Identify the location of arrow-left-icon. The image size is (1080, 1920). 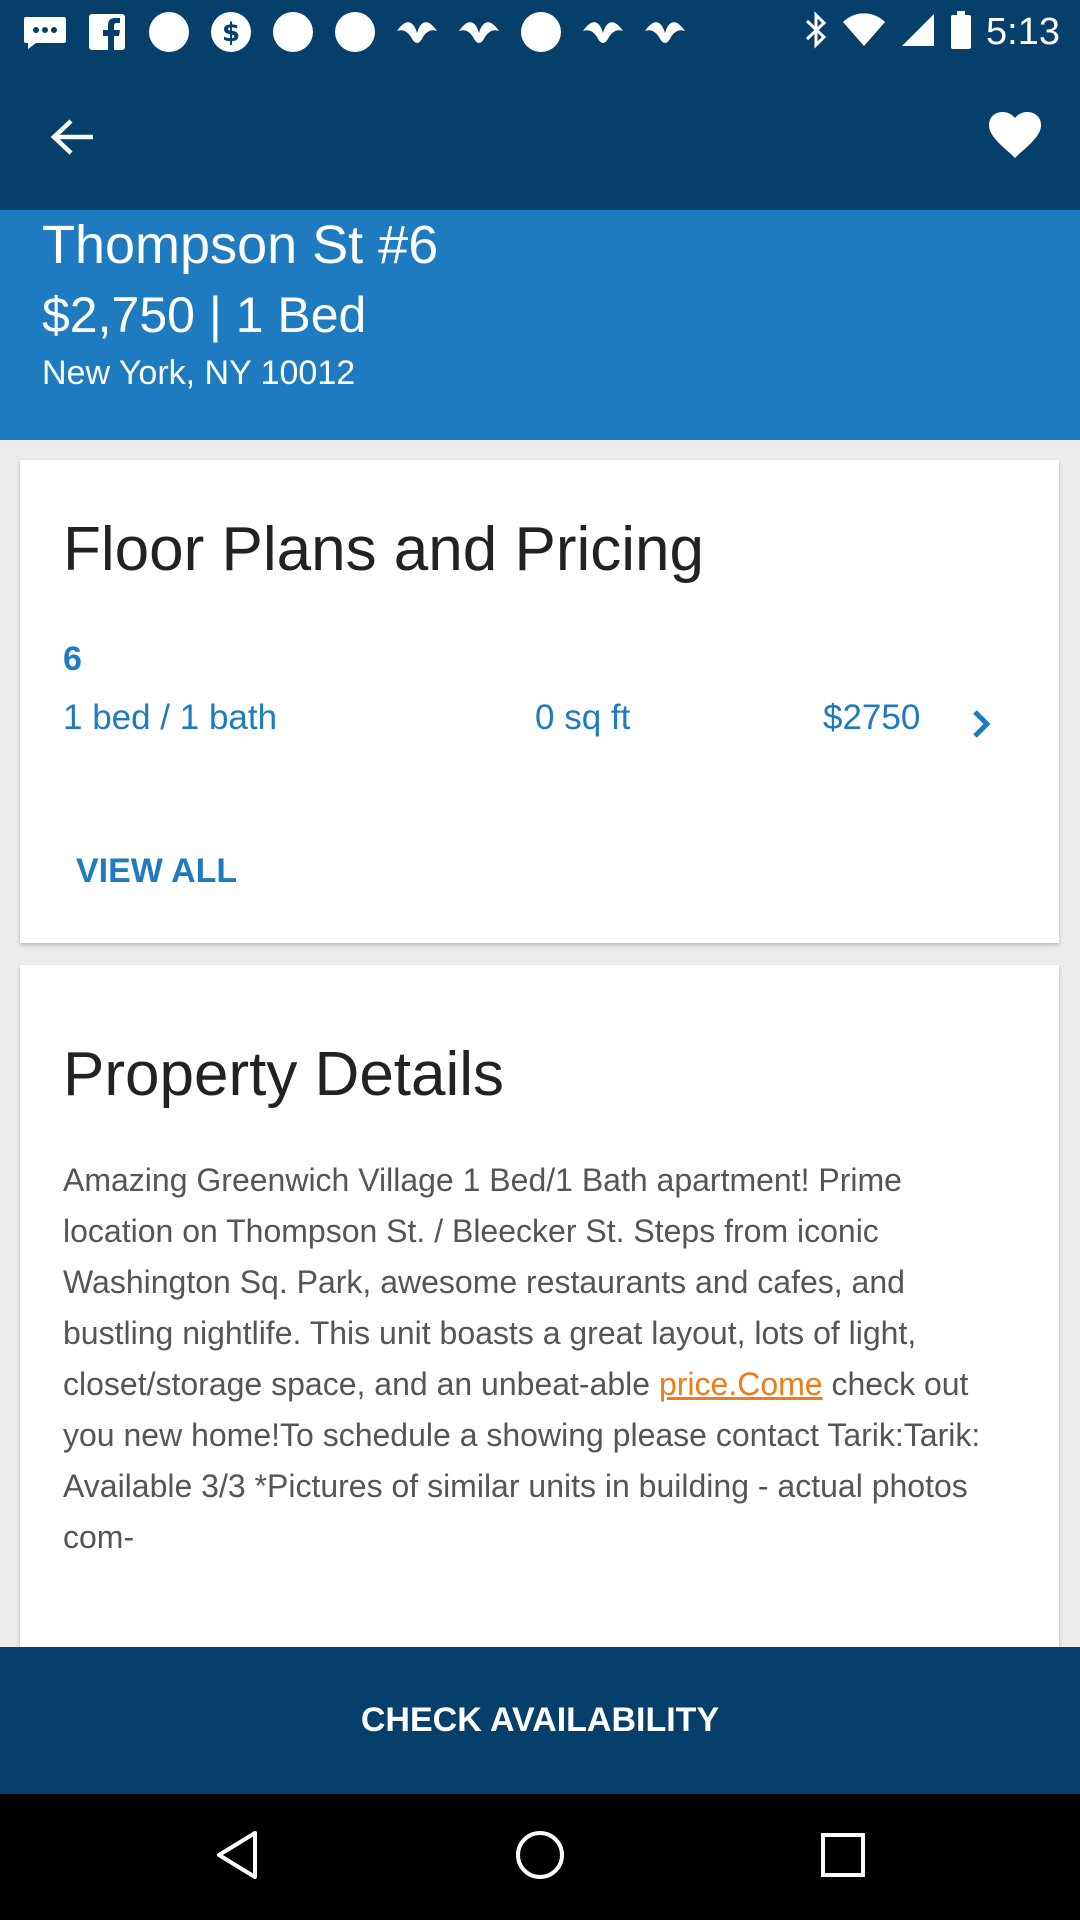
(72, 139).